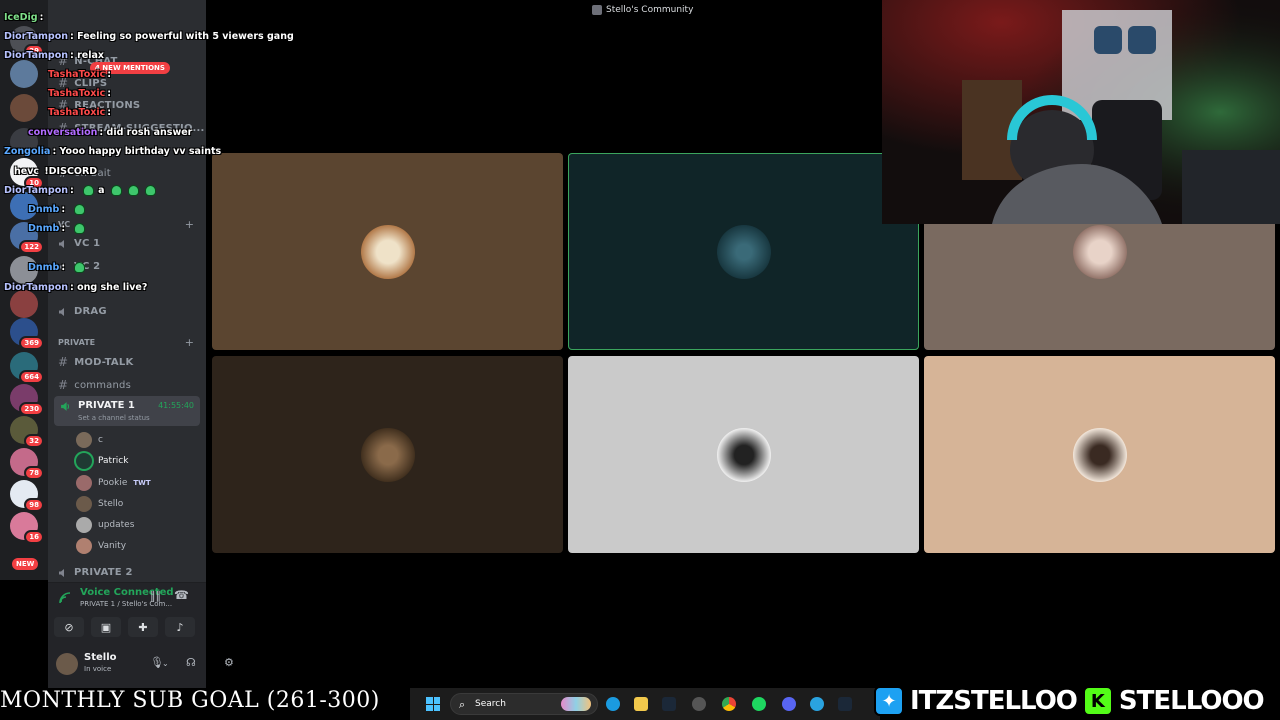 The image size is (1280, 720). What do you see at coordinates (729, 704) in the screenshot?
I see `chrome-icon` at bounding box center [729, 704].